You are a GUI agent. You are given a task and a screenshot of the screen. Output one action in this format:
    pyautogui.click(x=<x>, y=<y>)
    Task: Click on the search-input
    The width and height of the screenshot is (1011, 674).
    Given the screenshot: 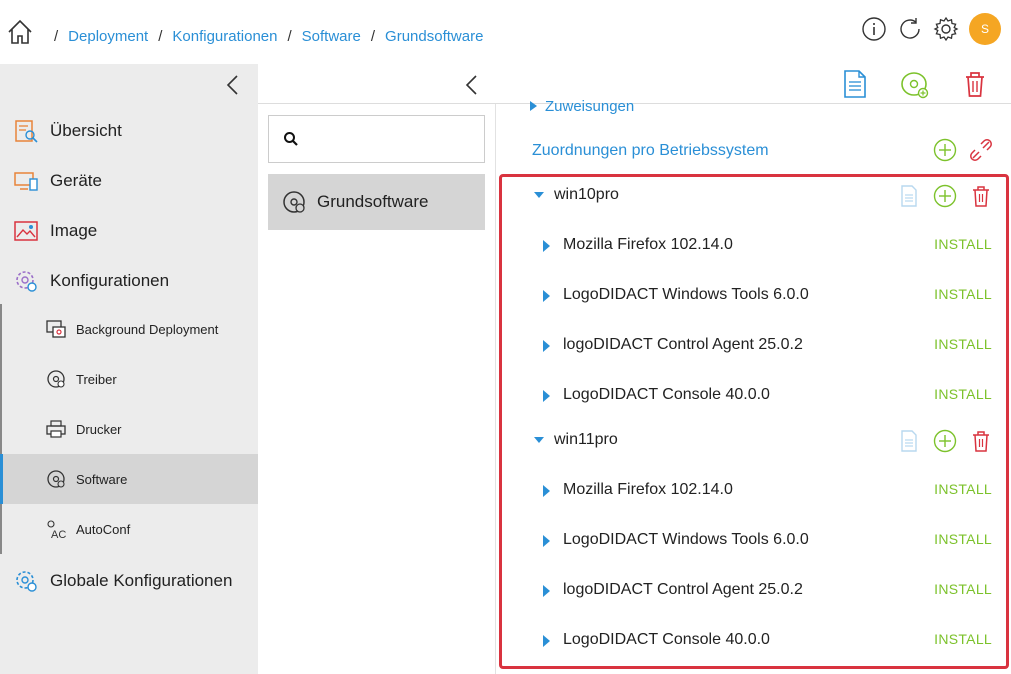 What is the action you would take?
    pyautogui.click(x=376, y=139)
    